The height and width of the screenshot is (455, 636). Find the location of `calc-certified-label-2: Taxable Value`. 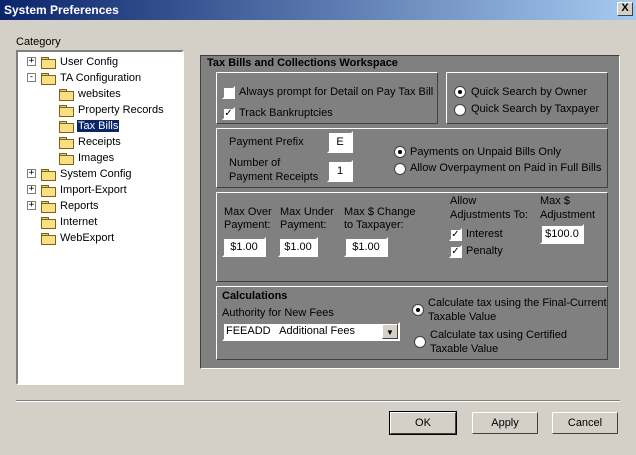

calc-certified-label-2: Taxable Value is located at coordinates (464, 349).